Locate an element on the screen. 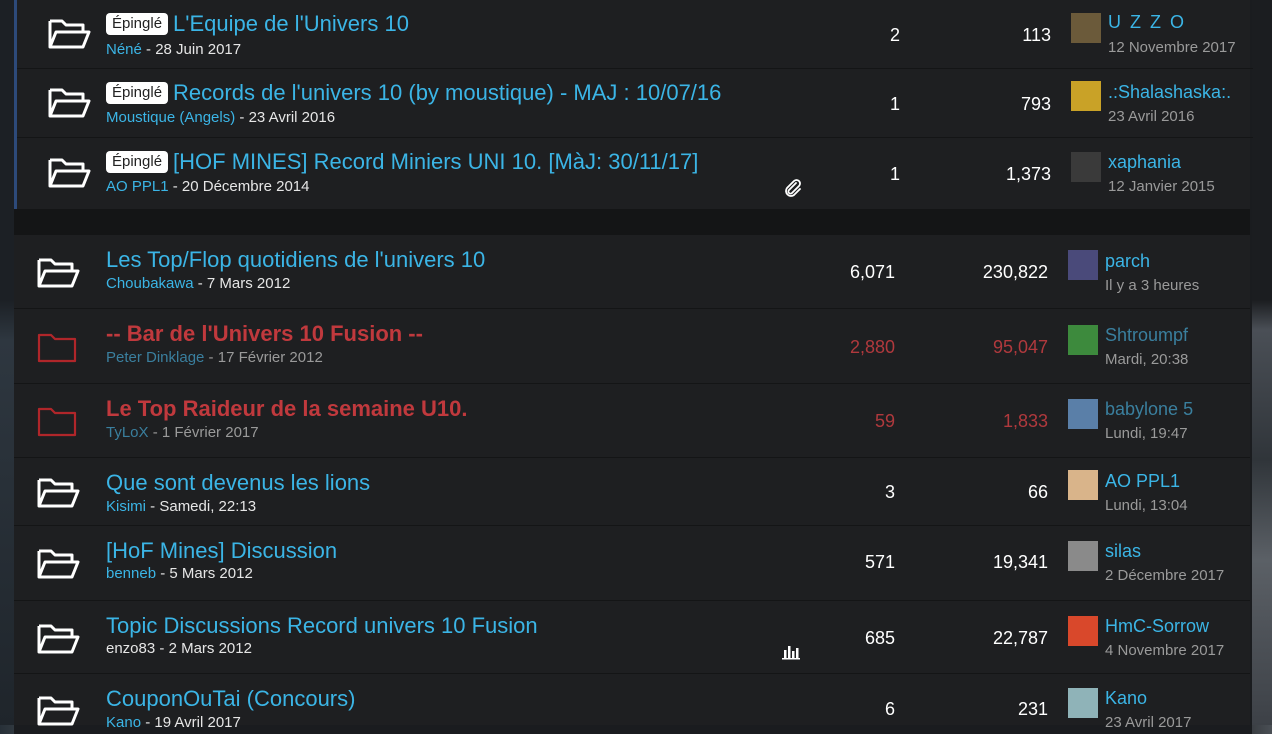 The height and width of the screenshot is (734, 1272). replies-count: 59 is located at coordinates (884, 421).